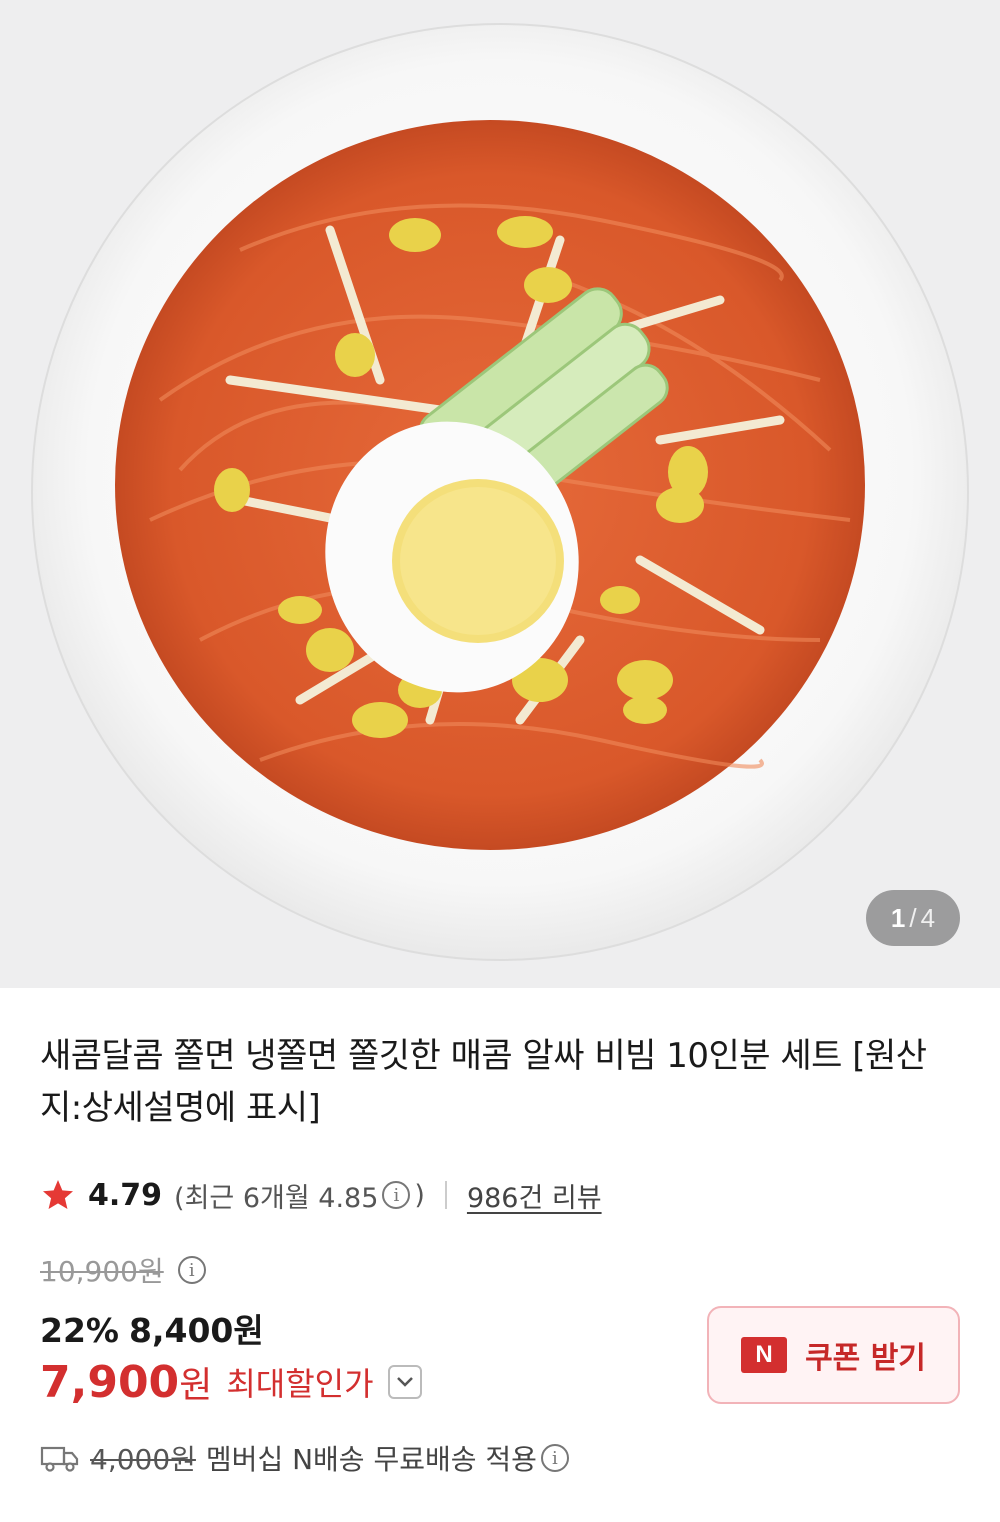  I want to click on price-info-icon: i, so click(191, 1270).